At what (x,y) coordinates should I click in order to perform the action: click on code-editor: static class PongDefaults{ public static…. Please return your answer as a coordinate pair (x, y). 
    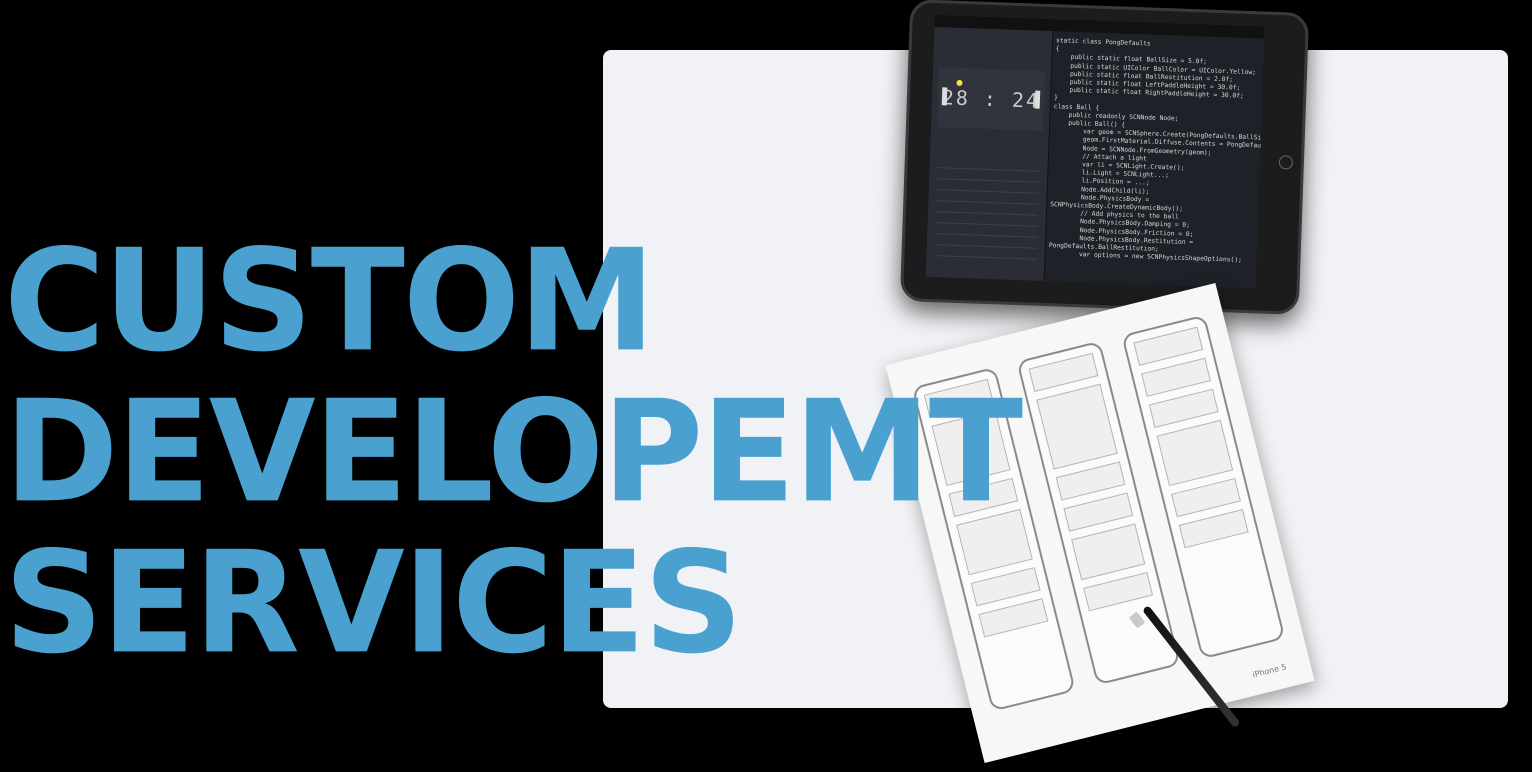
    Looking at the image, I should click on (1156, 160).